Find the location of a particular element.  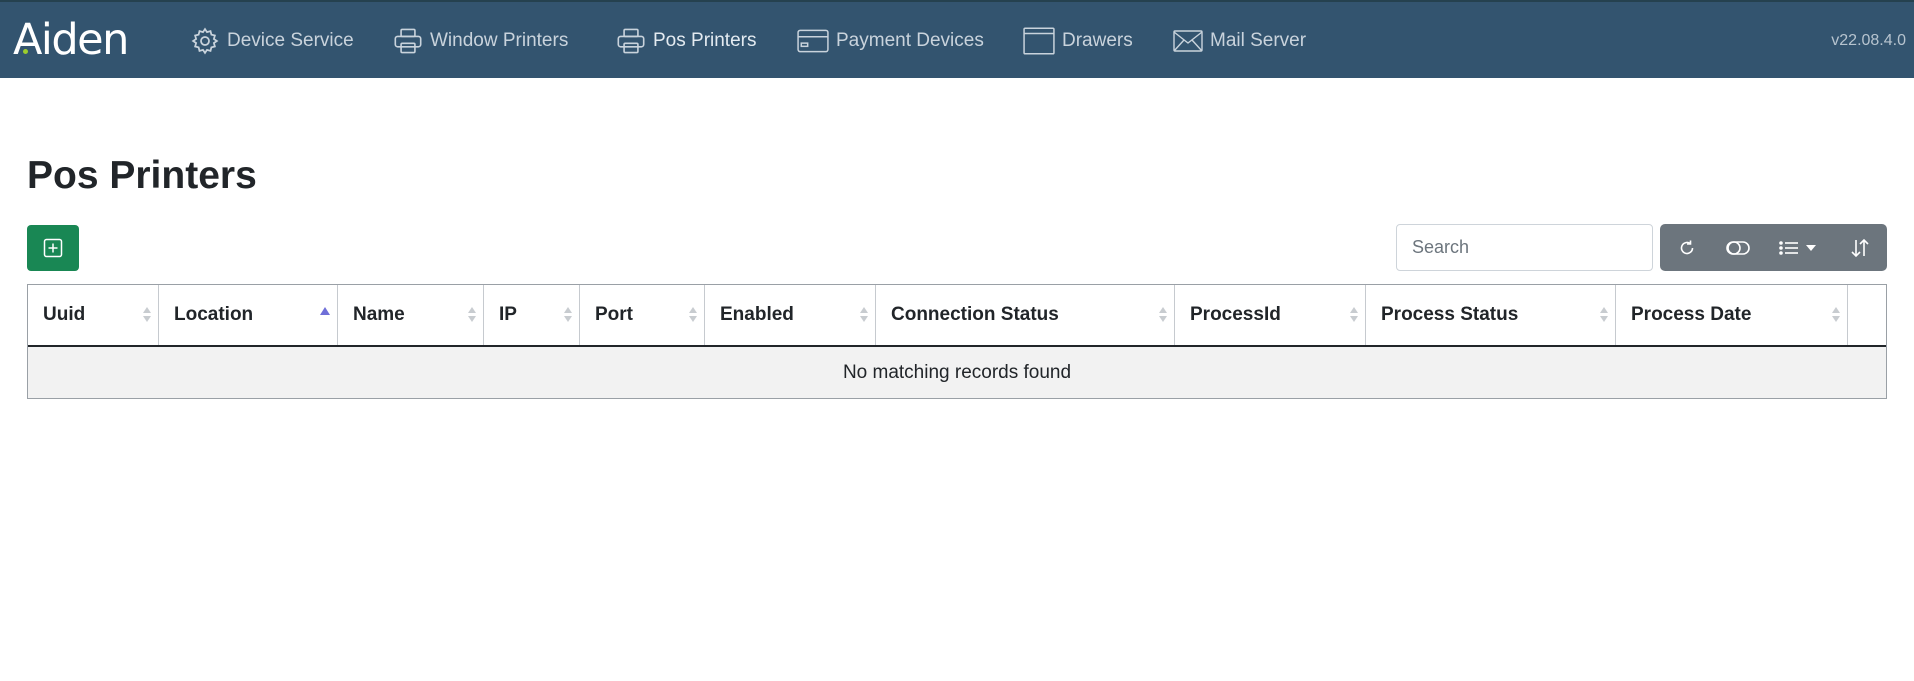

nav-label: Pos Printers is located at coordinates (705, 40).